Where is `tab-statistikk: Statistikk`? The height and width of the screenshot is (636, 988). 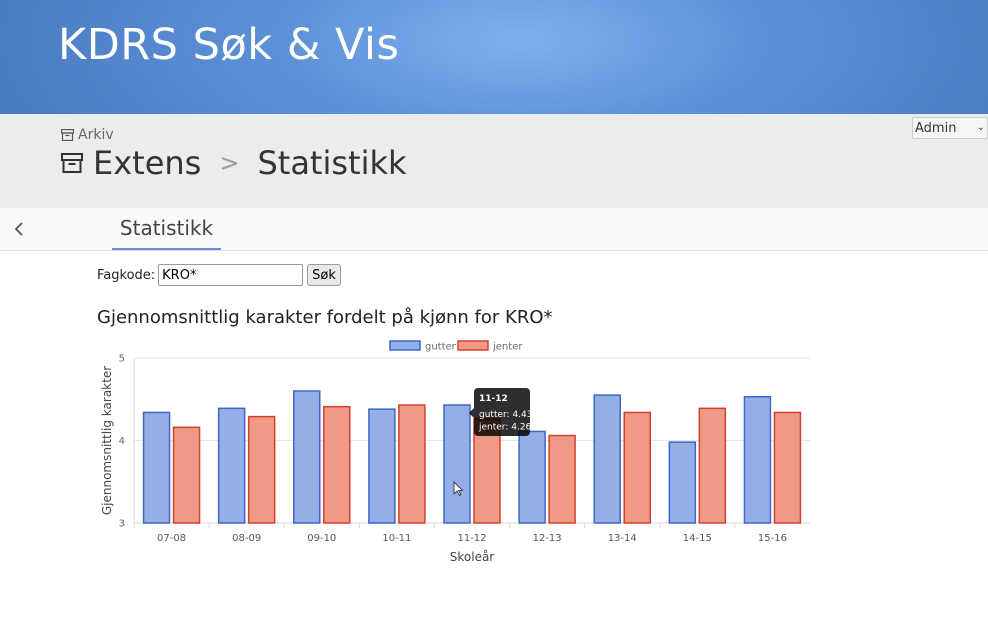
tab-statistikk: Statistikk is located at coordinates (166, 229).